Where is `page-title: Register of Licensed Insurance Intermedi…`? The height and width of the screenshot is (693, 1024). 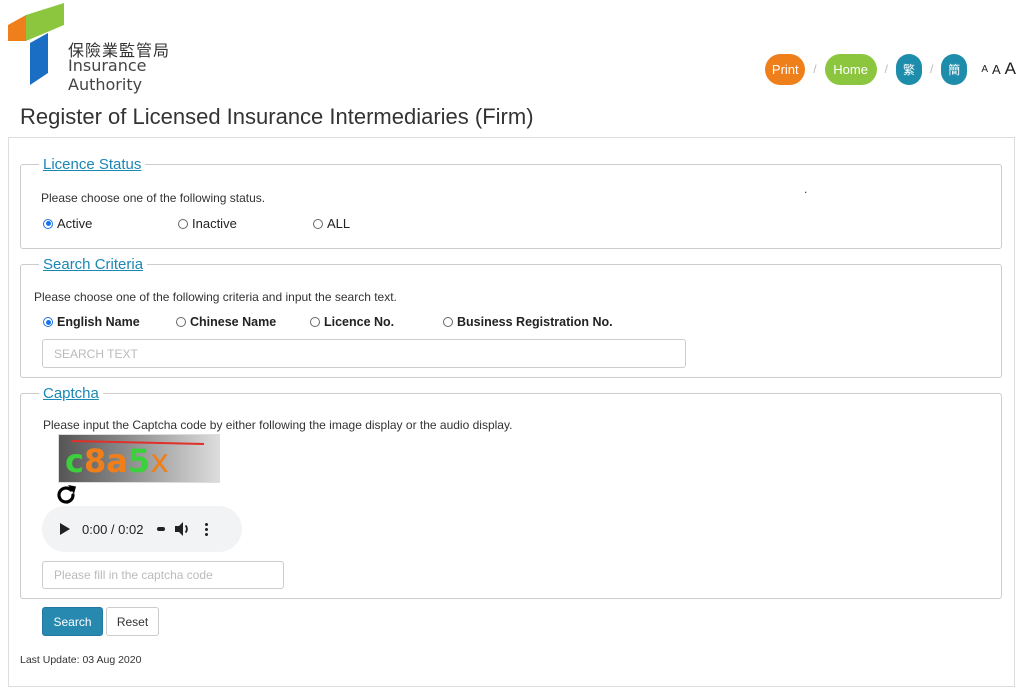 page-title: Register of Licensed Insurance Intermedi… is located at coordinates (277, 116).